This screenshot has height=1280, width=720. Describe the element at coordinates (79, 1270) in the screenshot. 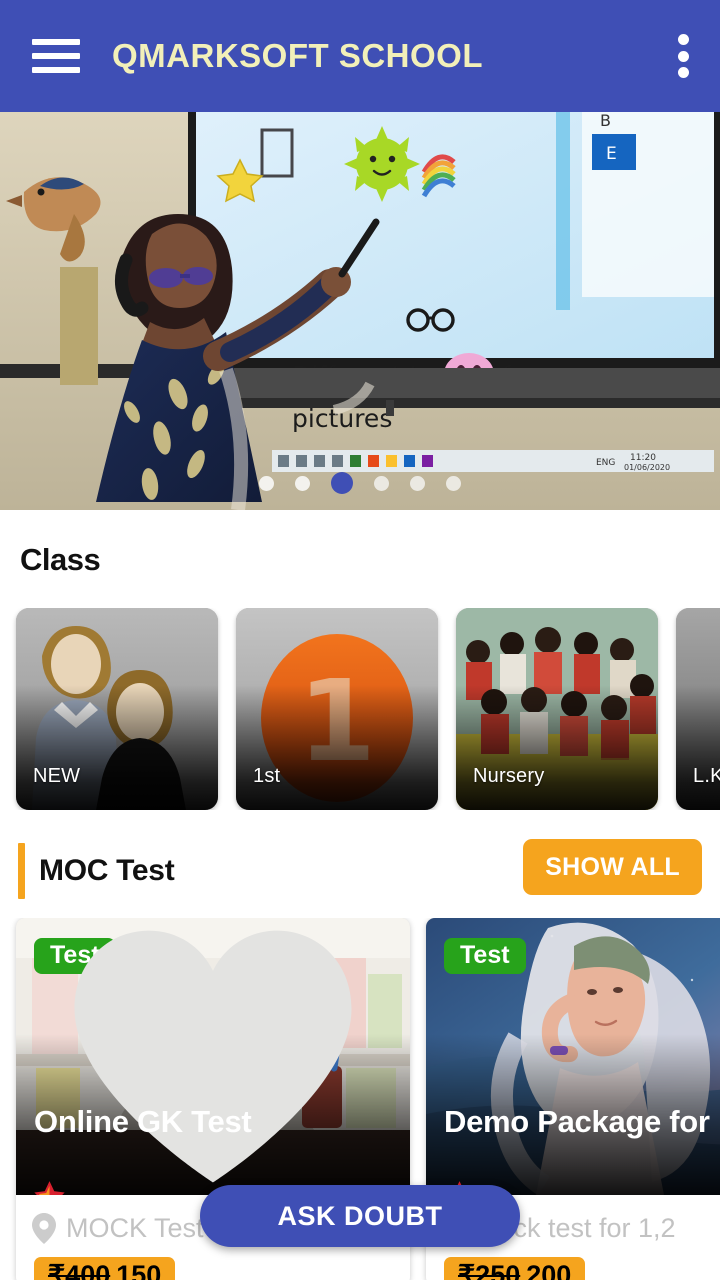

I see `price-original: ₹400` at that location.